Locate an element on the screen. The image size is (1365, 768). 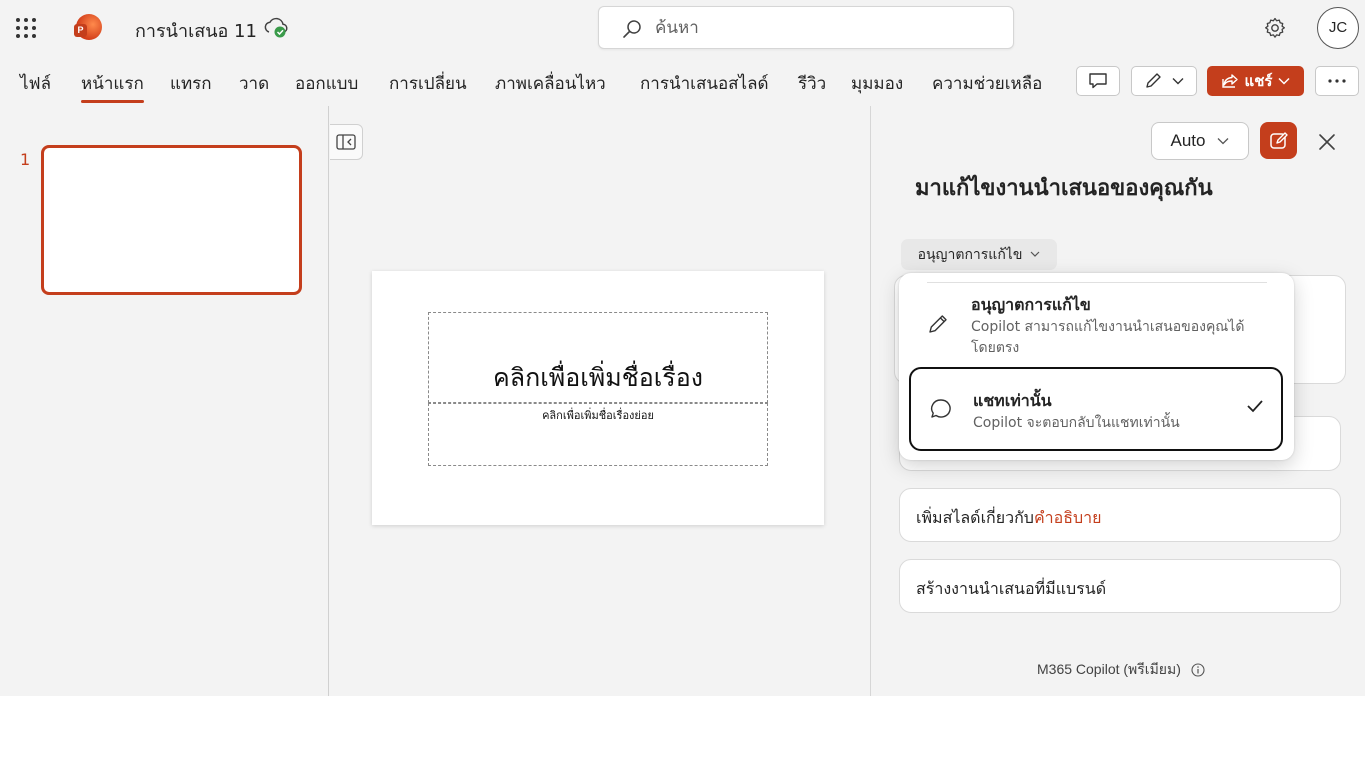
cloud-saved-icon is located at coordinates (276, 27).